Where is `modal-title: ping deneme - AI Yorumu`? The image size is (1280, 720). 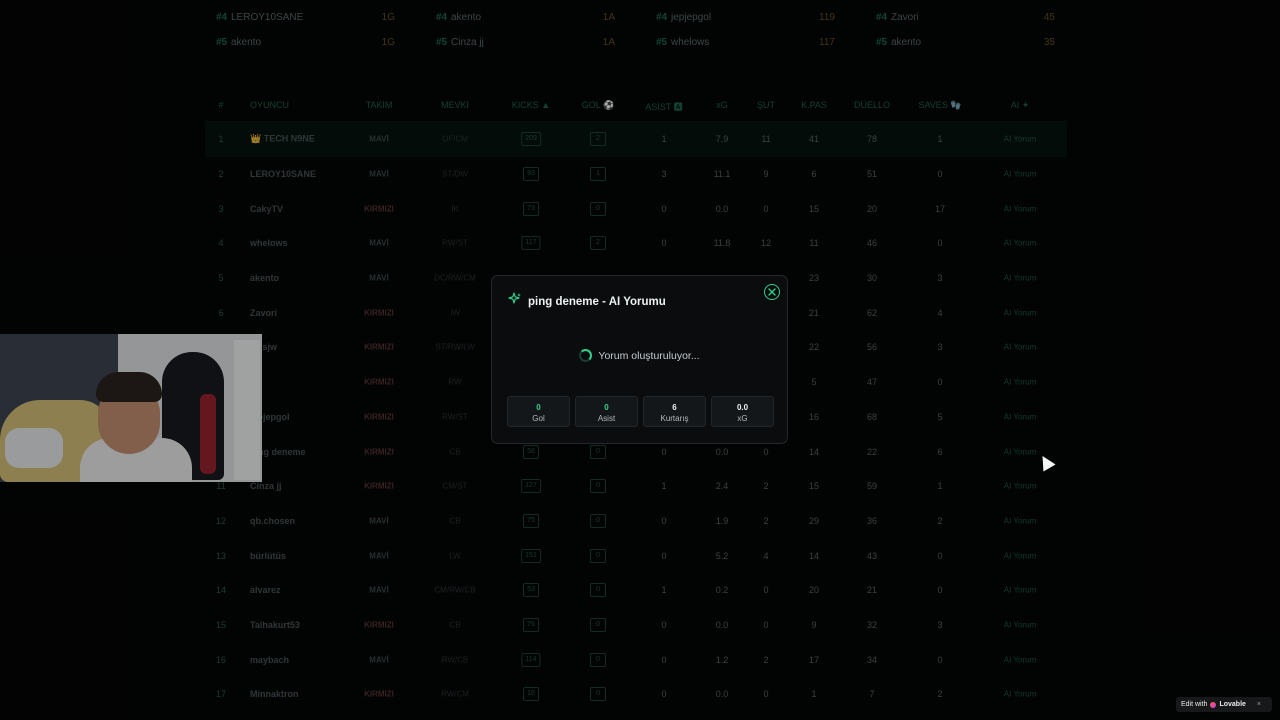 modal-title: ping deneme - AI Yorumu is located at coordinates (597, 301).